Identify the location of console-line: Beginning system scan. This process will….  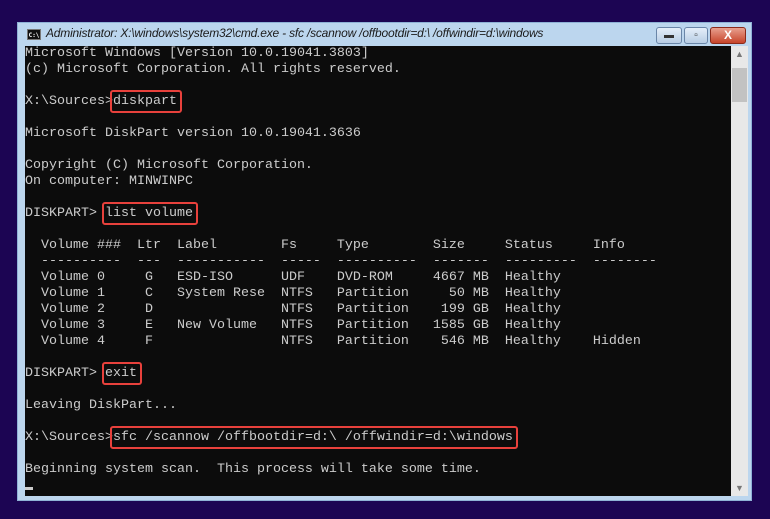
(341, 470).